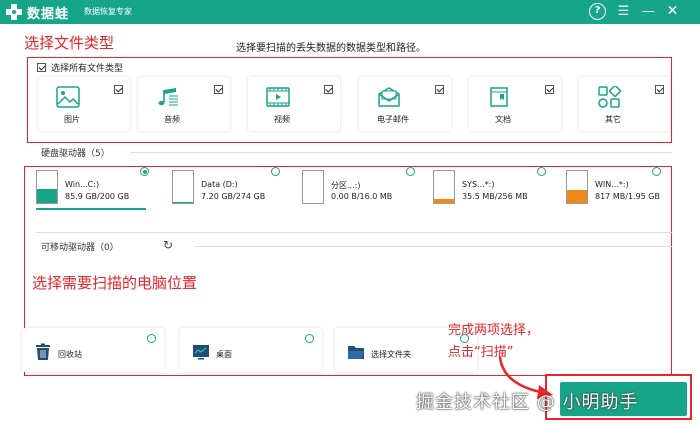 The image size is (700, 428). What do you see at coordinates (43, 351) in the screenshot?
I see `recycle-bin-icon` at bounding box center [43, 351].